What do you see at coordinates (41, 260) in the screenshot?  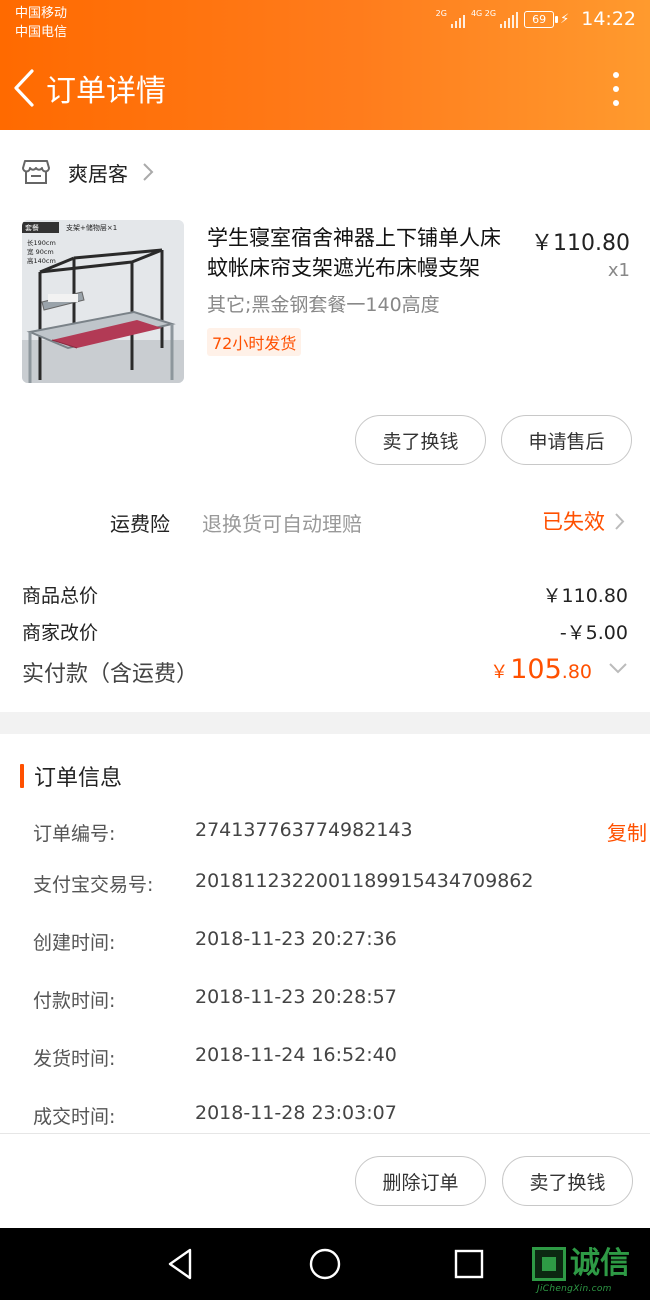 I see `image-label-height: 高140cm` at bounding box center [41, 260].